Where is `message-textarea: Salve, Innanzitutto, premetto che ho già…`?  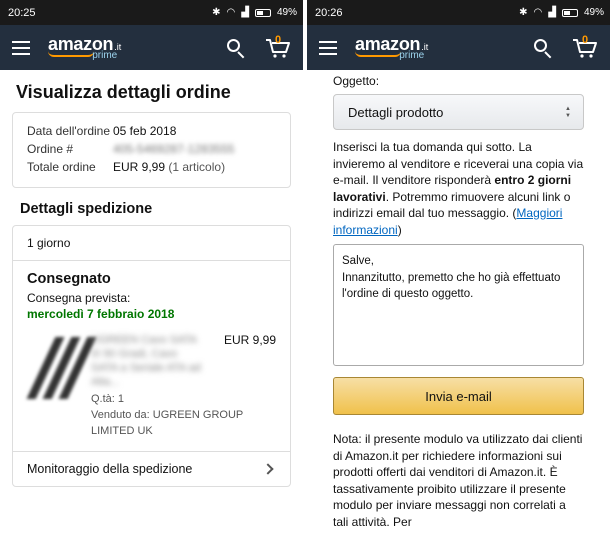 message-textarea: Salve, Innanzitutto, premetto che ho già… is located at coordinates (458, 305).